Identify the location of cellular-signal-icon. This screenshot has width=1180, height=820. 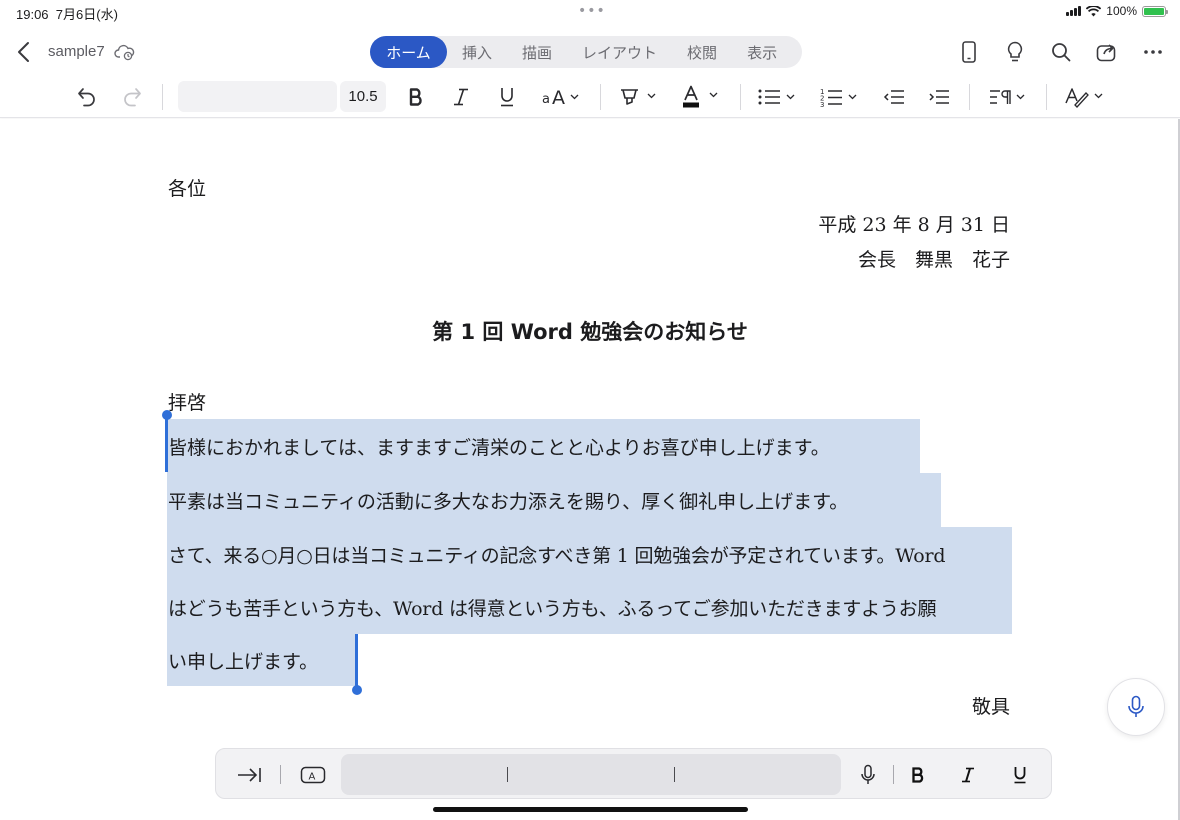
(1074, 11).